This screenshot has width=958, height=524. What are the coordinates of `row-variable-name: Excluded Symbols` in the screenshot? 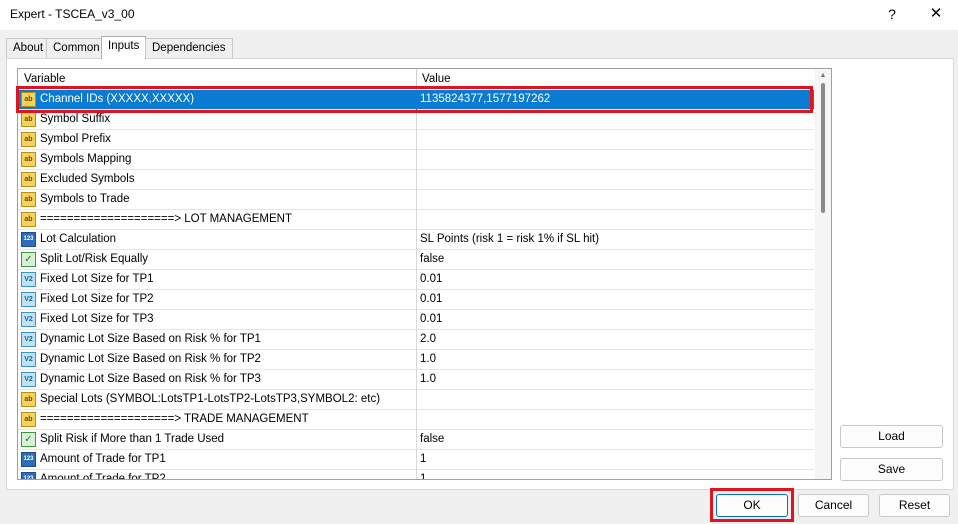 It's located at (87, 179).